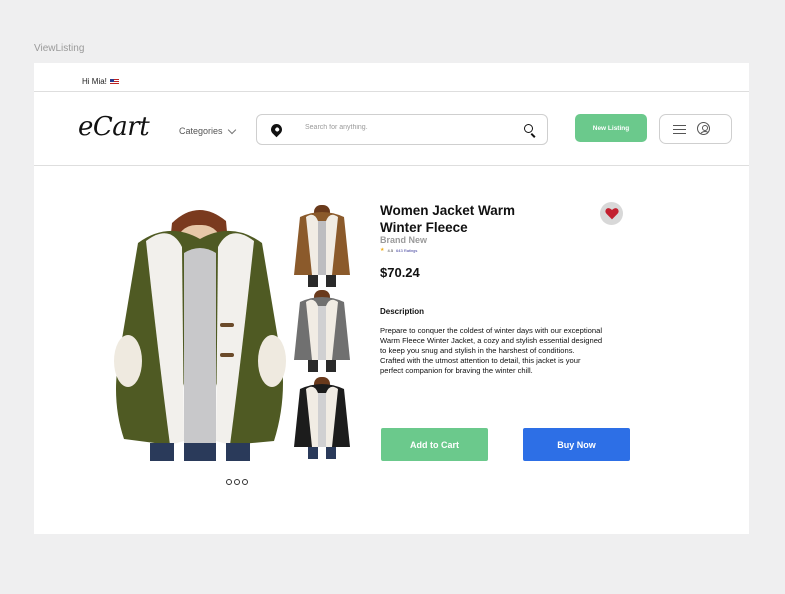 Image resolution: width=785 pixels, height=594 pixels. I want to click on search-input, so click(405, 127).